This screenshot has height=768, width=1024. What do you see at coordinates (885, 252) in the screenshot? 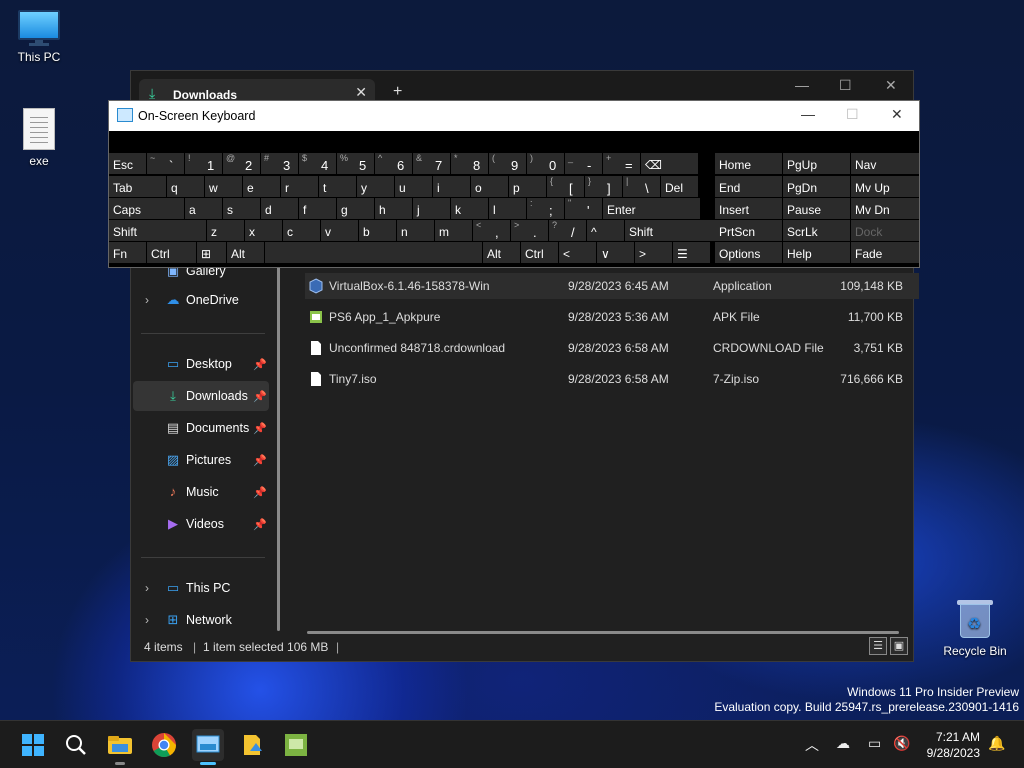
I see `key-fade: Fade` at bounding box center [885, 252].